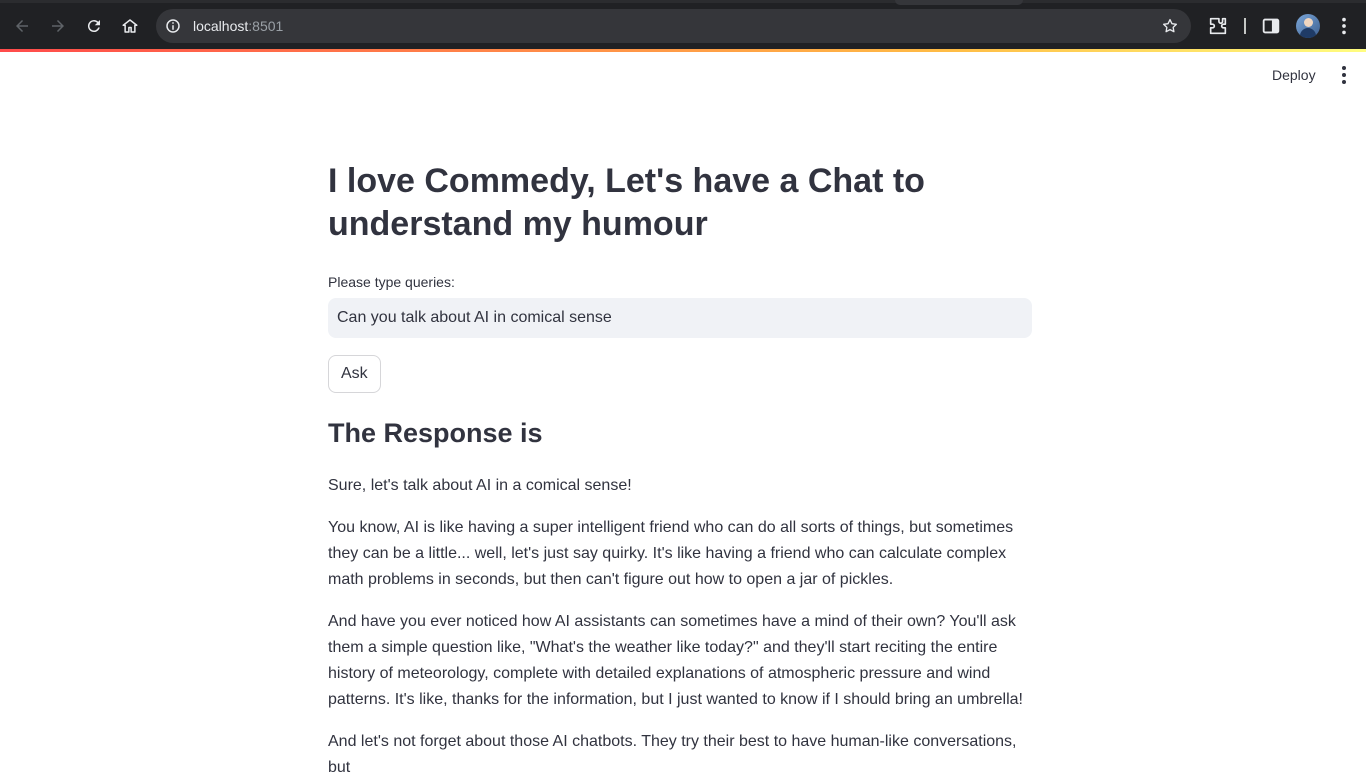  What do you see at coordinates (266, 26) in the screenshot?
I see `url-port: :8501` at bounding box center [266, 26].